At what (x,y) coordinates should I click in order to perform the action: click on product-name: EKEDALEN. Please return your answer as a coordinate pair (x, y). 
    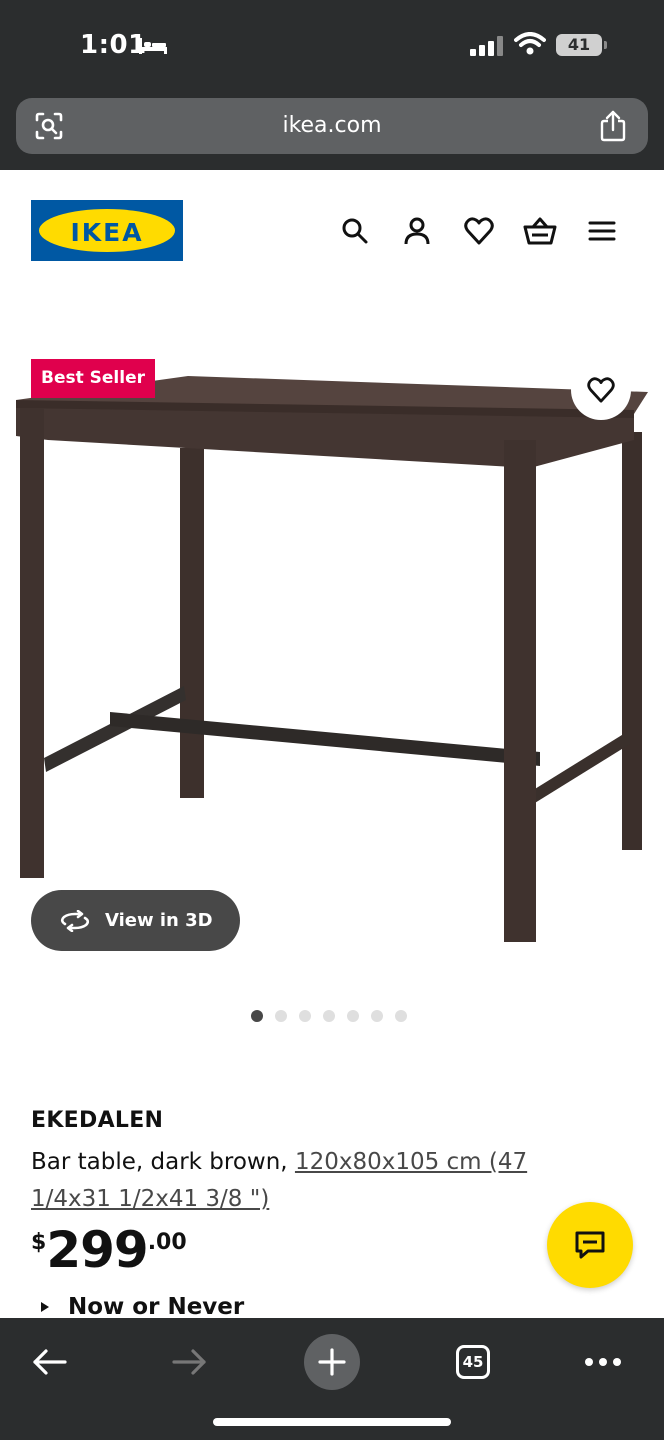
    Looking at the image, I should click on (97, 1120).